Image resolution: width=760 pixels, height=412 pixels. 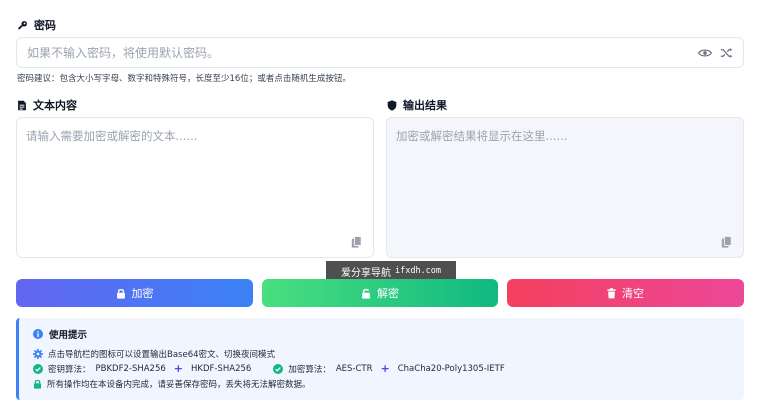 I want to click on tip-line-local: 所有操作均在本设备内完成，请妥善保存密码，丢失将无法解密数据。, so click(x=381, y=383).